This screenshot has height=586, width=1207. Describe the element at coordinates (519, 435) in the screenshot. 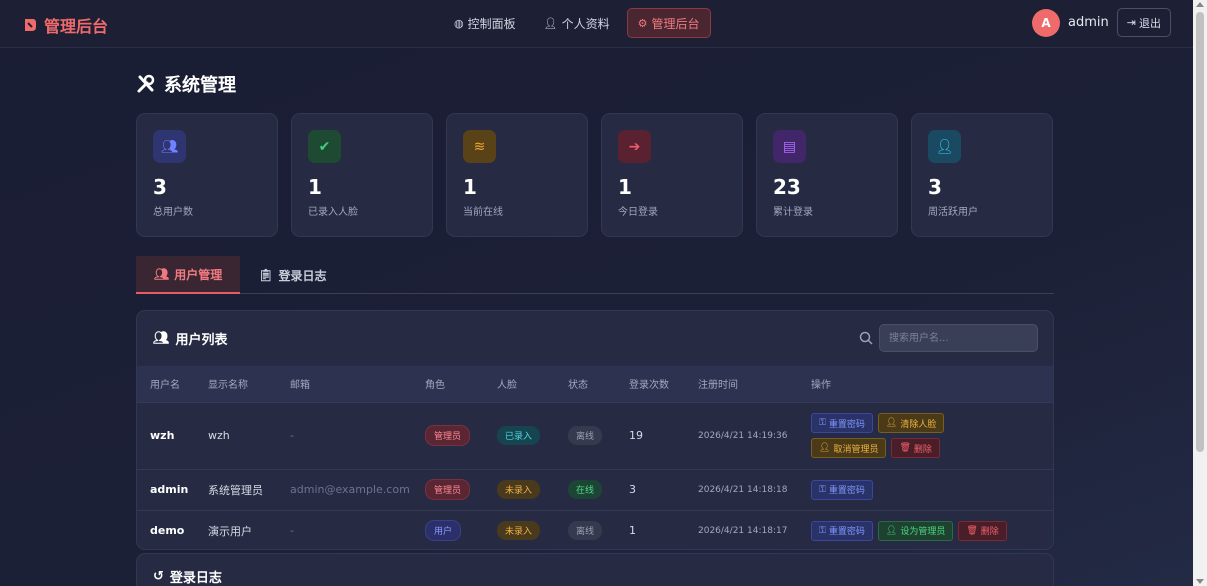

I see `face-badge: 已录入` at that location.